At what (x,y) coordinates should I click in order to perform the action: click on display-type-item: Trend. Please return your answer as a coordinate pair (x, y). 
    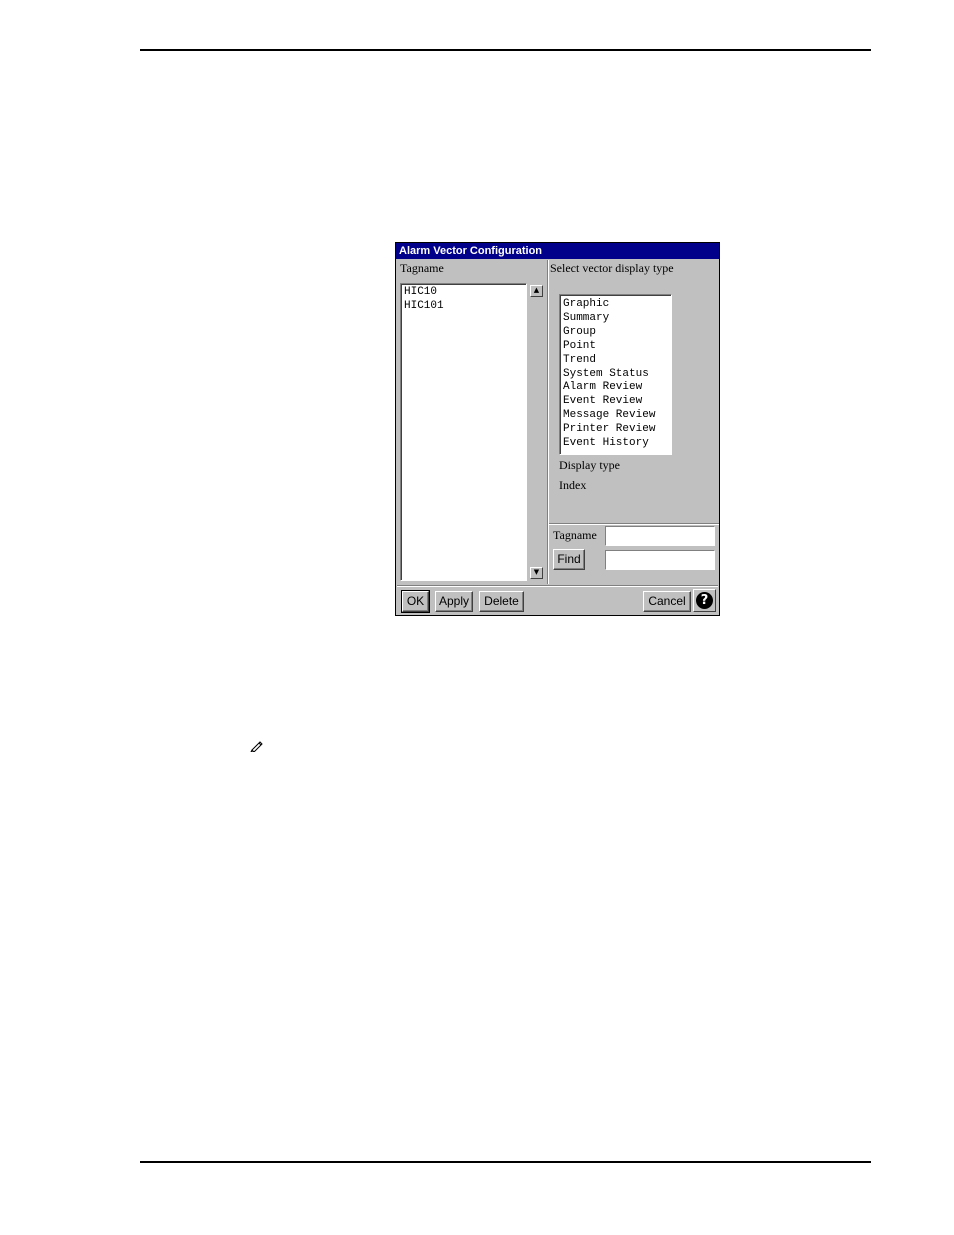
    Looking at the image, I should click on (615, 361).